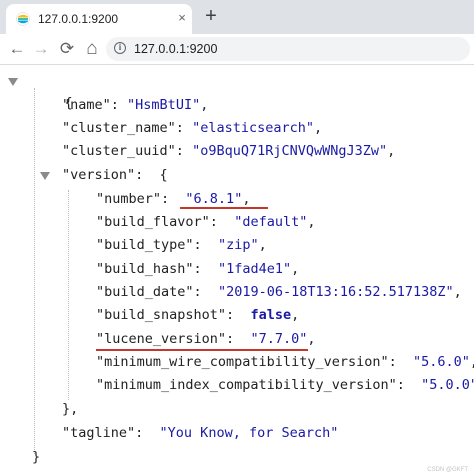 The height and width of the screenshot is (476, 474). Describe the element at coordinates (164, 105) in the screenshot. I see `json-value: "HsmBtUI"` at that location.